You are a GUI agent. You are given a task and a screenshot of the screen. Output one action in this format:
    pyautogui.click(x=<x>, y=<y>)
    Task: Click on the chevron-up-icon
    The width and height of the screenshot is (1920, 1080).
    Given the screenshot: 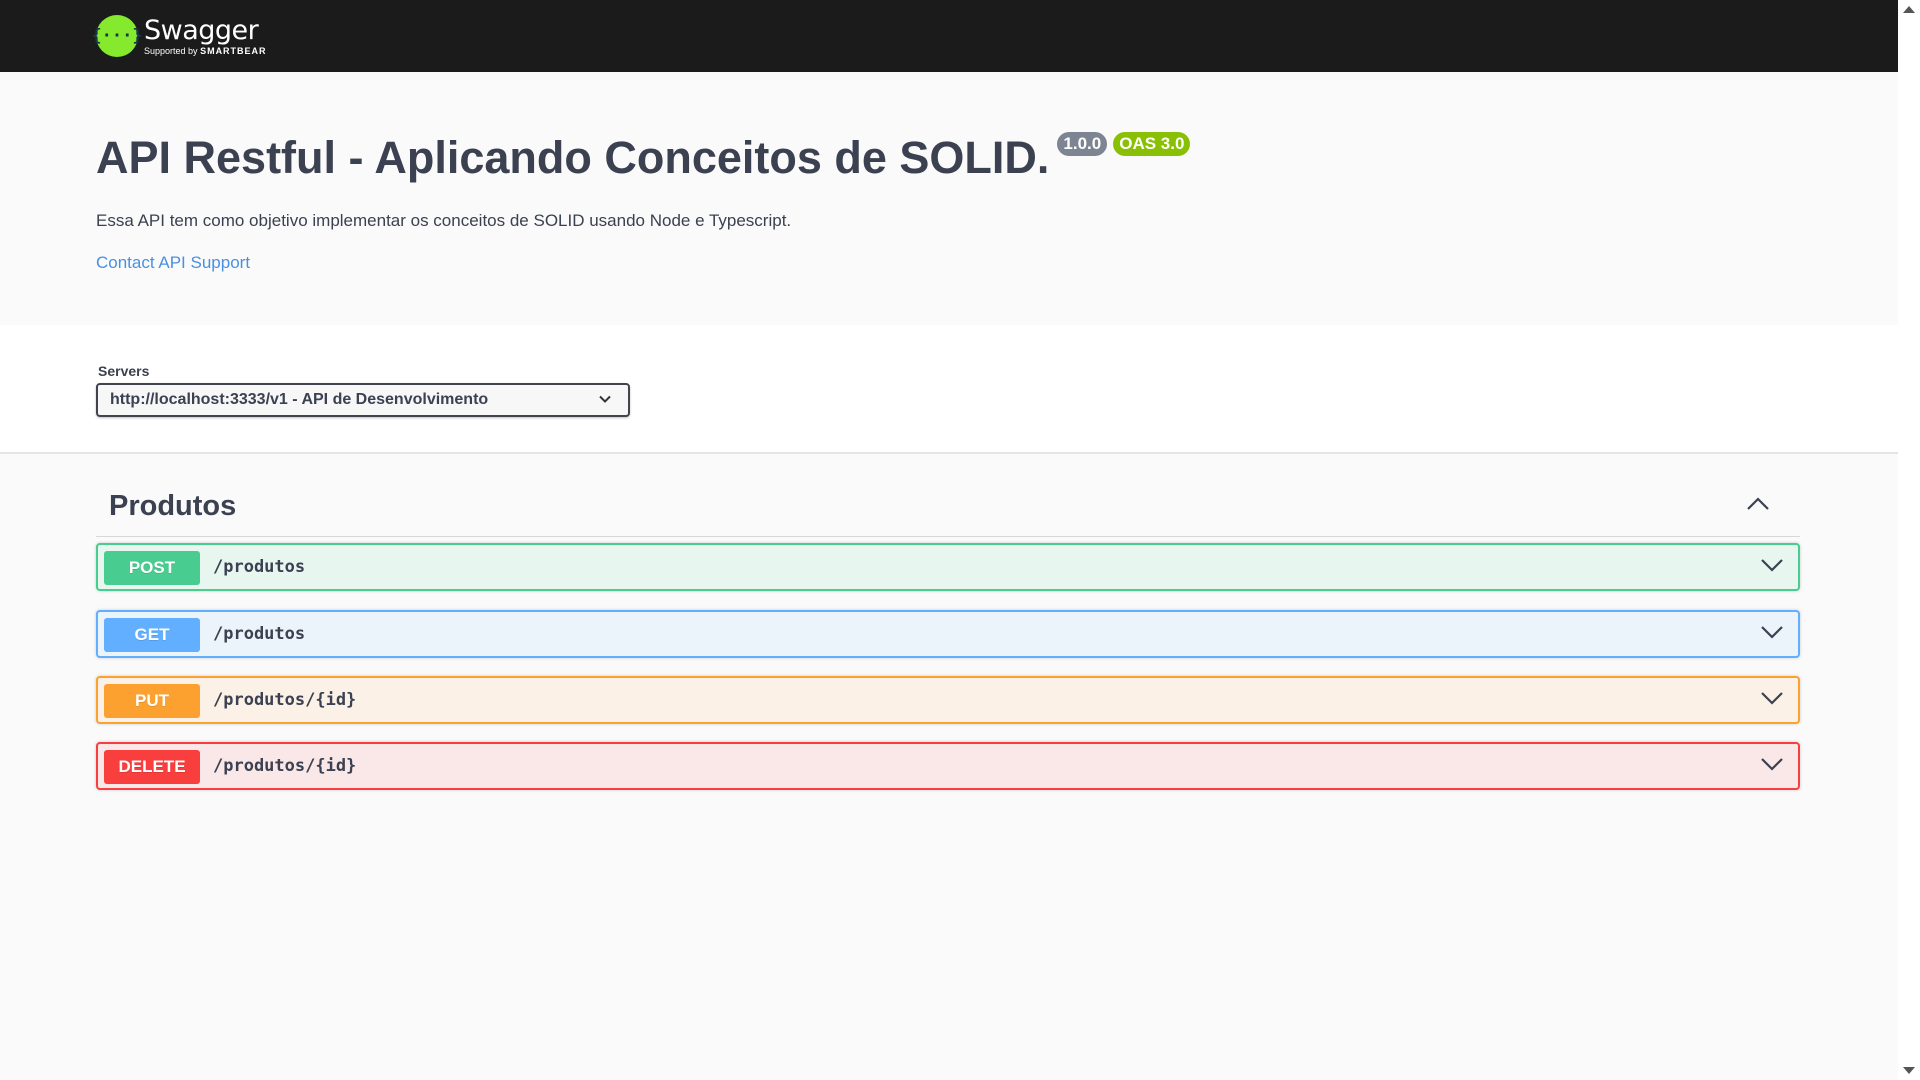 What is the action you would take?
    pyautogui.click(x=1758, y=506)
    